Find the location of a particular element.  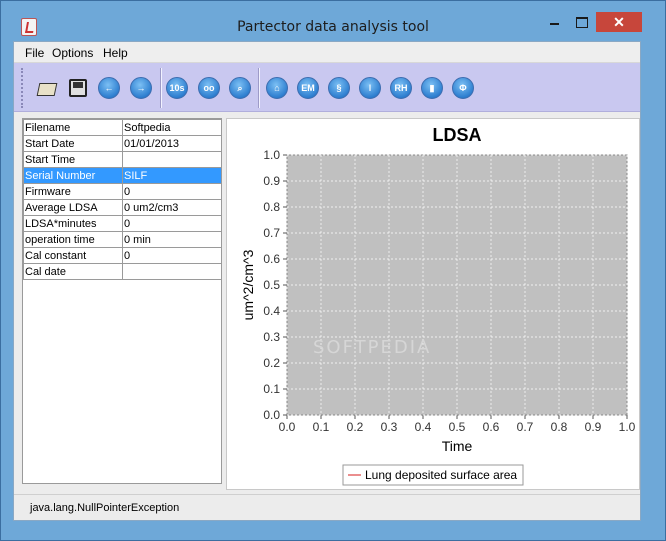

x-axis-label: Time is located at coordinates (457, 446).